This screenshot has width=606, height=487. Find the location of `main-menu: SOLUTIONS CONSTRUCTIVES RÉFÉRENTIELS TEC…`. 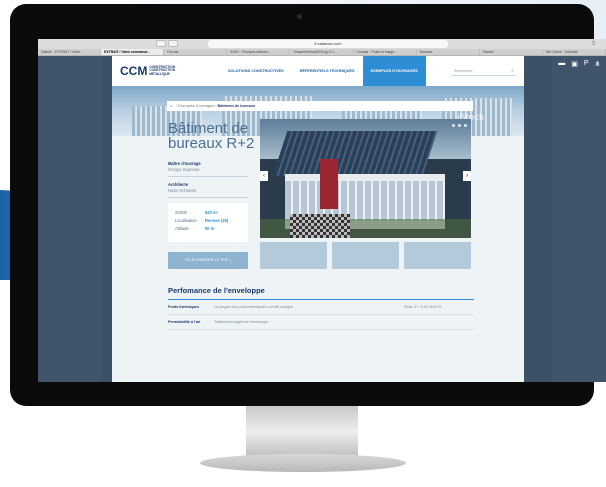

main-menu: SOLUTIONS CONSTRUCTIVES RÉFÉRENTIELS TEC… is located at coordinates (323, 71).